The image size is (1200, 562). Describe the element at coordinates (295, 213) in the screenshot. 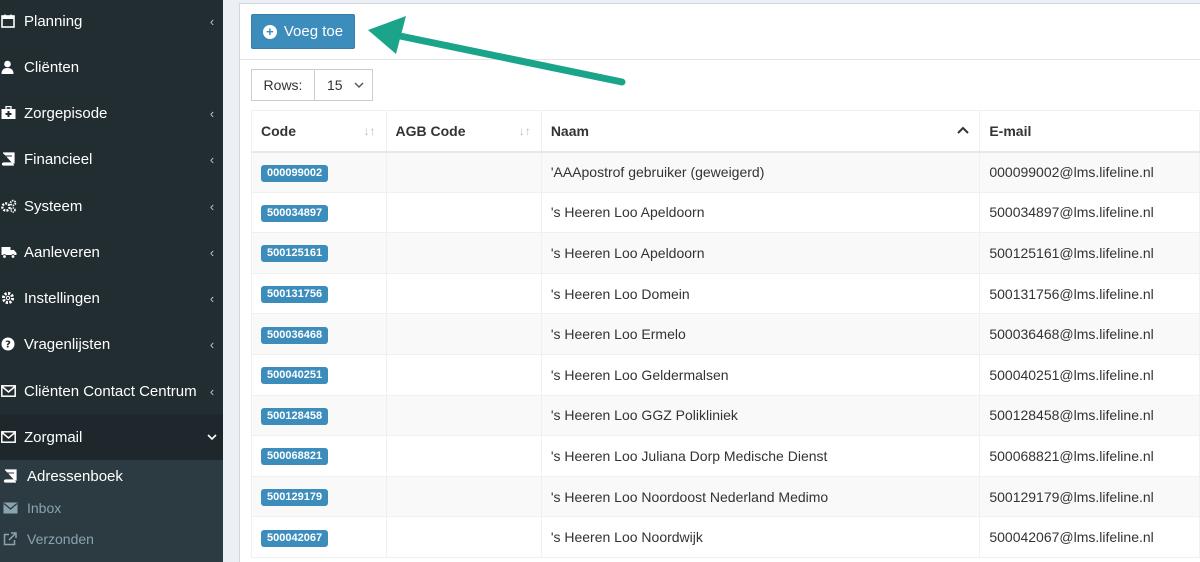

I see `code-badge: 500034897` at that location.